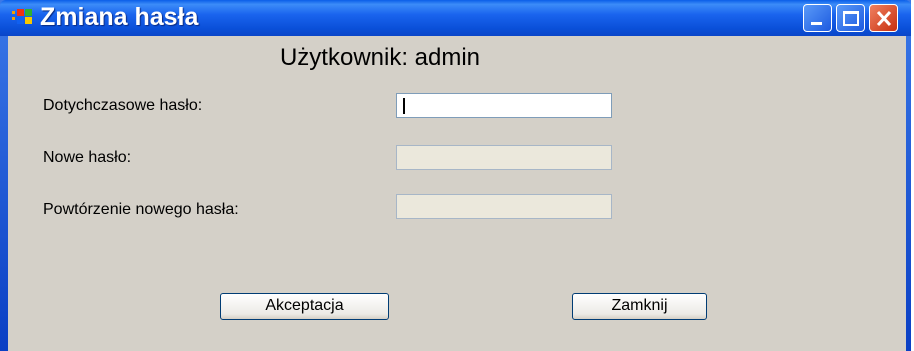 The width and height of the screenshot is (914, 351). I want to click on accept-button: Akceptacja, so click(304, 306).